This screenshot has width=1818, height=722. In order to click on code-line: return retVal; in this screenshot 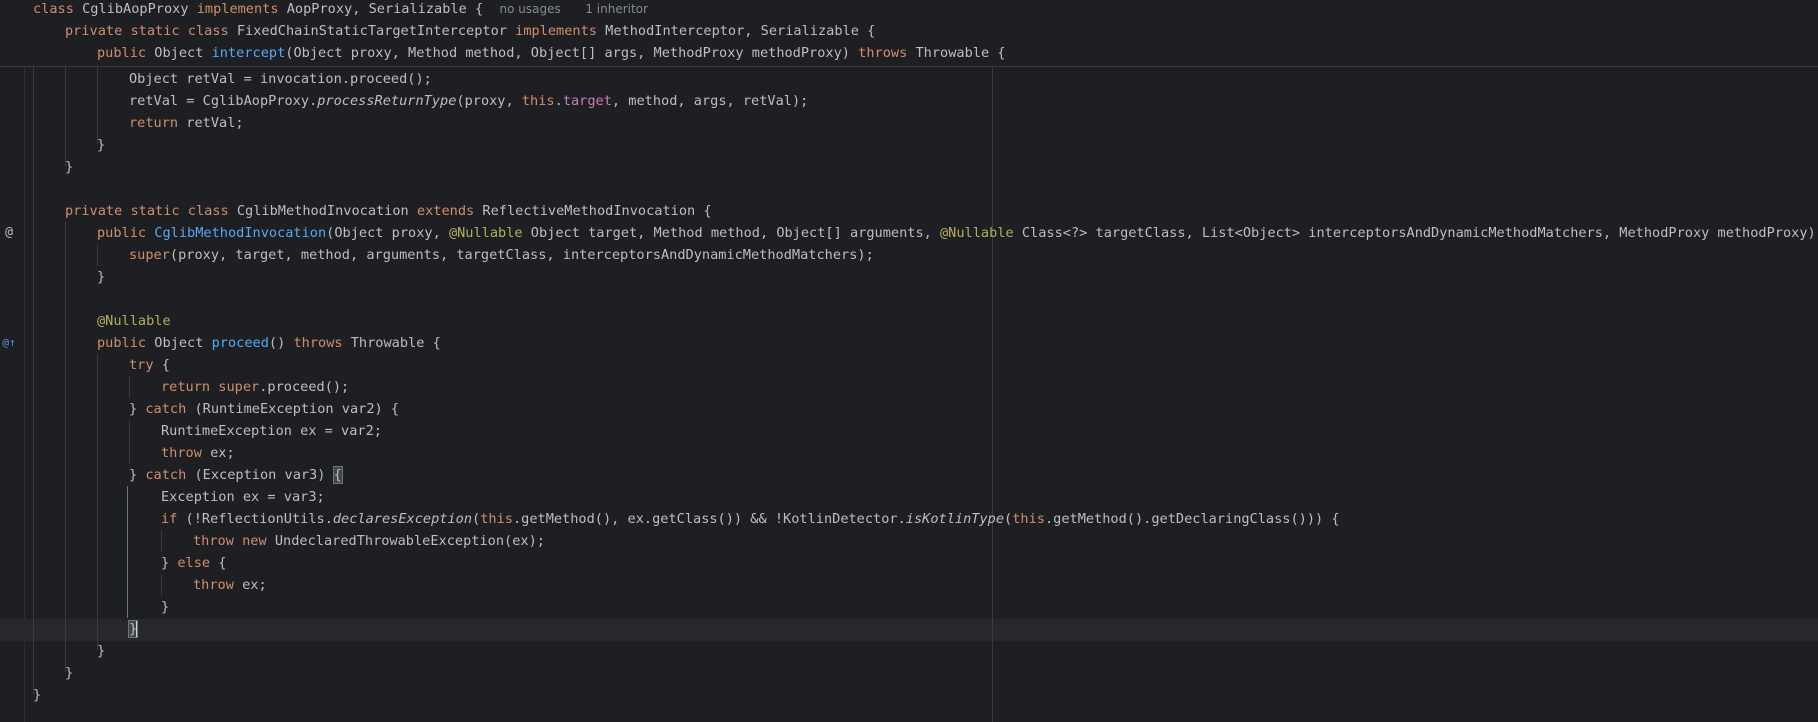, I will do `click(186, 123)`.